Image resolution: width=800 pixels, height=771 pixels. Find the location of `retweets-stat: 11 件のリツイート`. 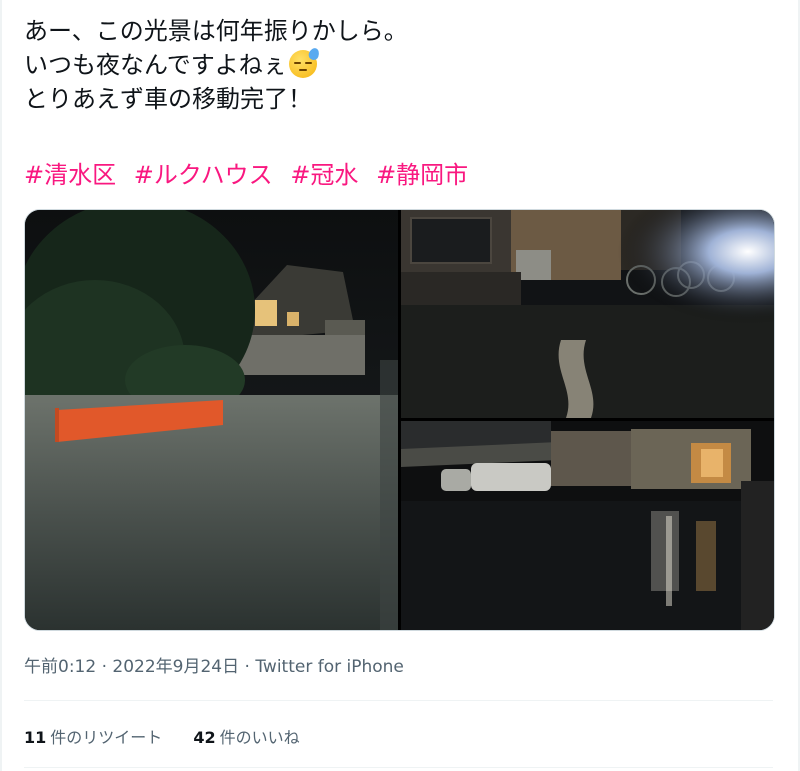

retweets-stat: 11 件のリツイート is located at coordinates (93, 737).